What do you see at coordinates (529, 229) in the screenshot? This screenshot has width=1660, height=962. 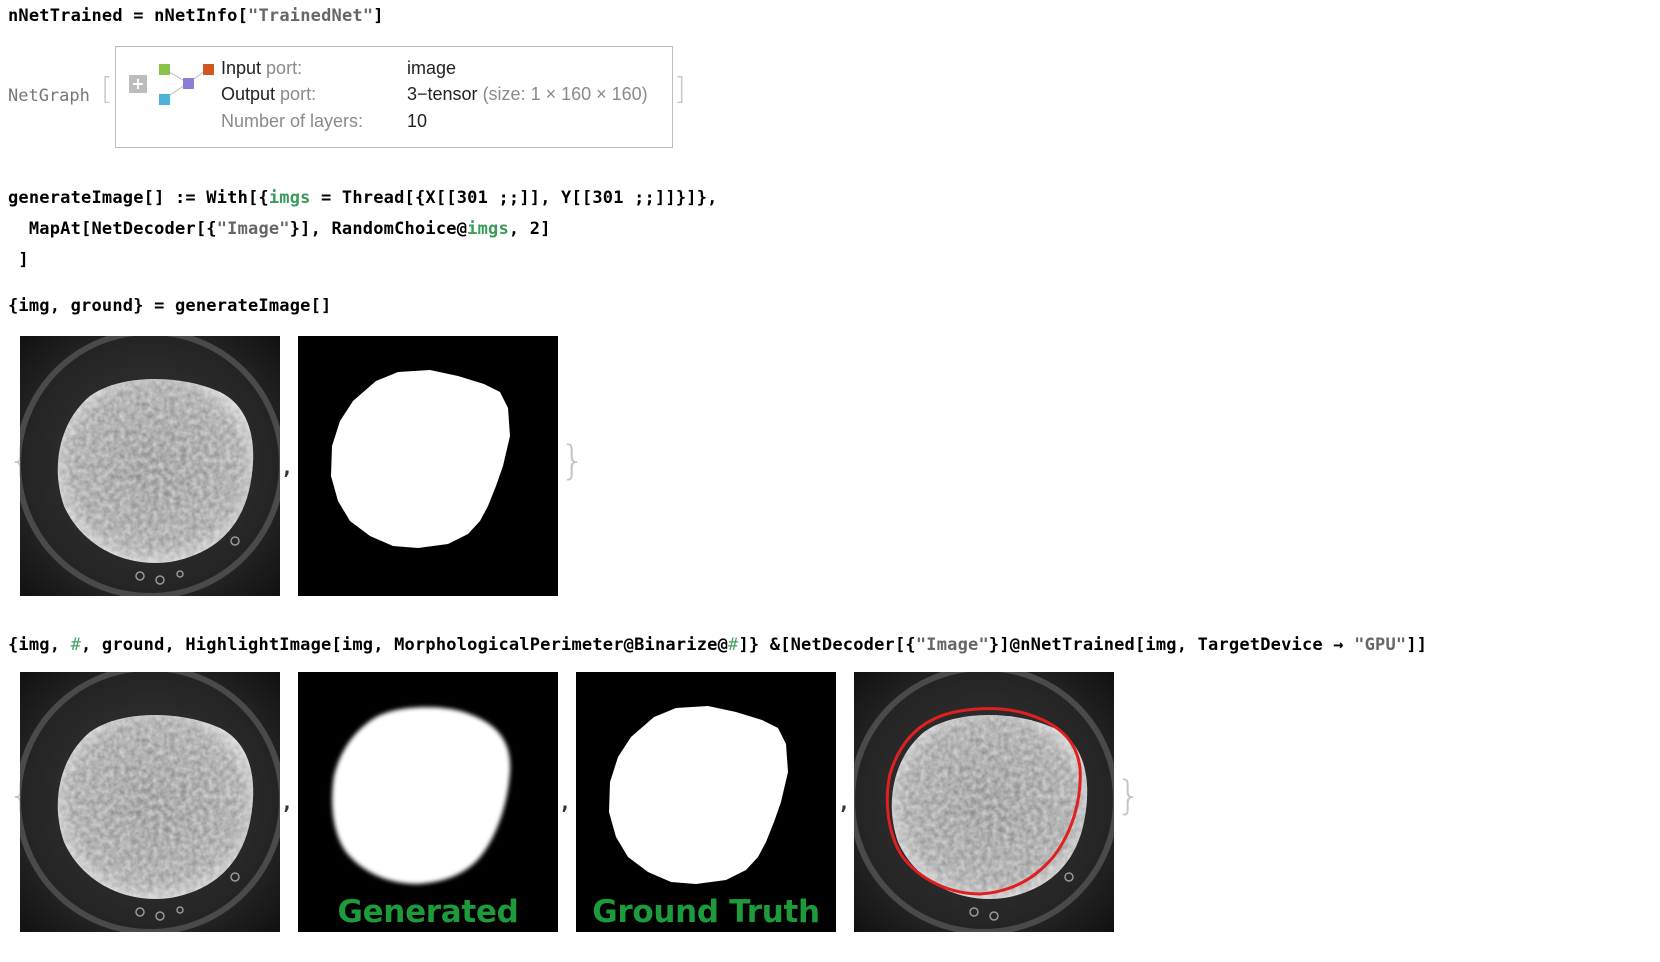 I see `code-token: , 2]` at bounding box center [529, 229].